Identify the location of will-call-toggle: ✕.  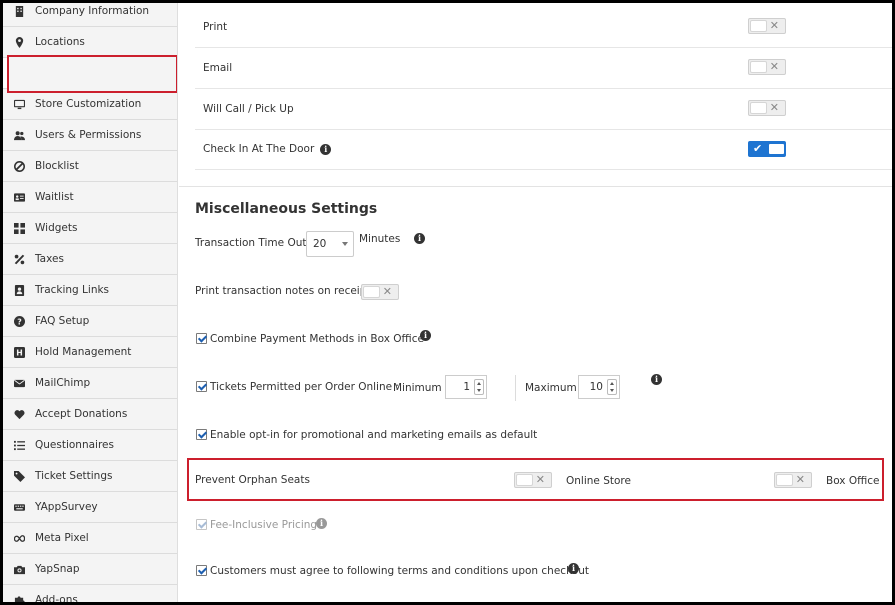
(767, 108).